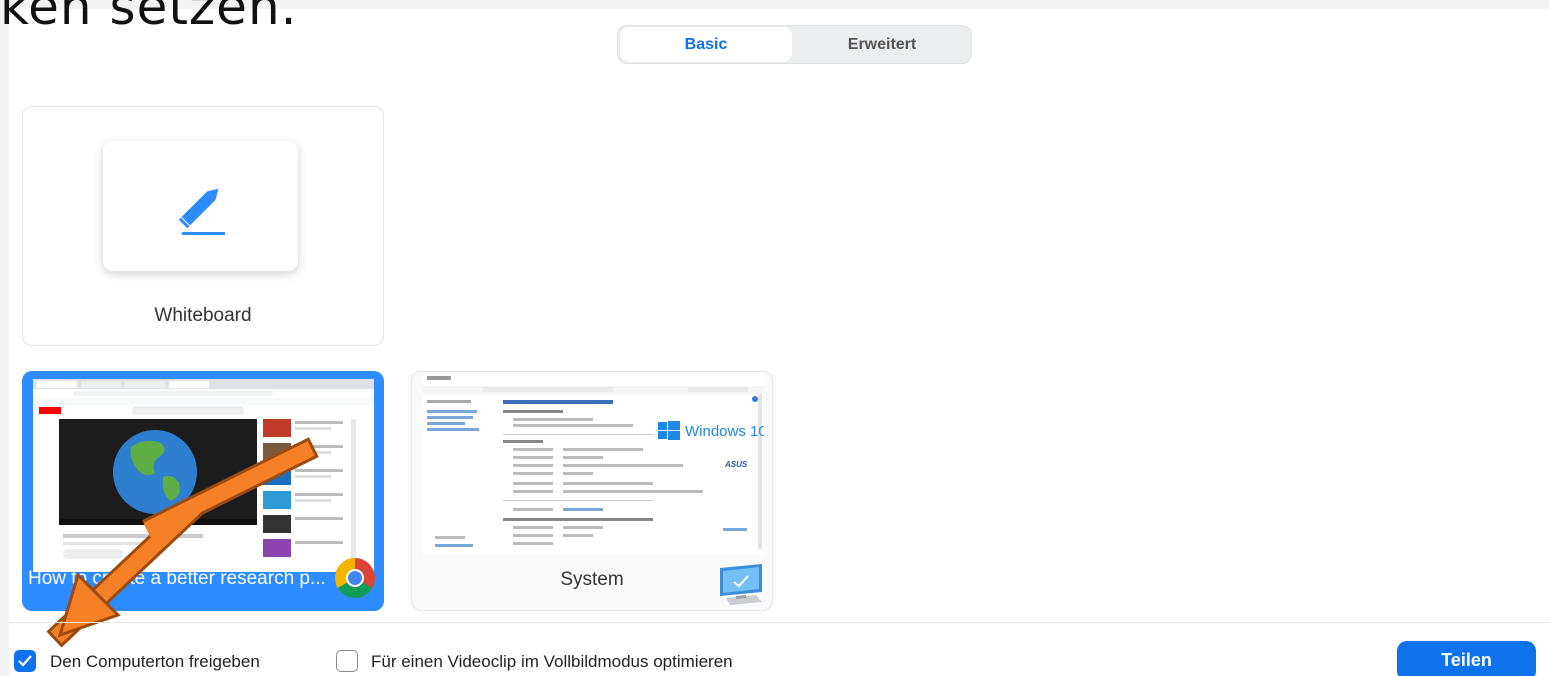 The width and height of the screenshot is (1549, 676). Describe the element at coordinates (203, 315) in the screenshot. I see `whiteboard-label: Whiteboard` at that location.